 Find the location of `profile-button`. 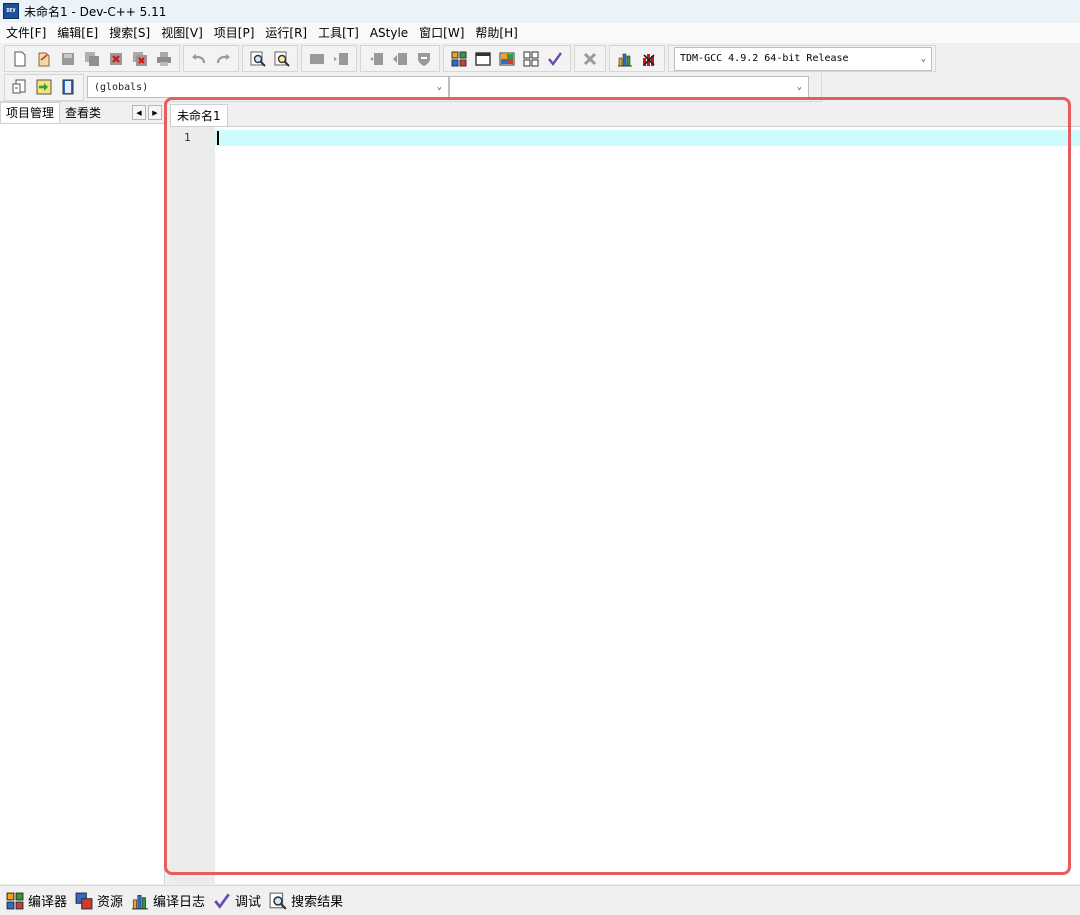

profile-button is located at coordinates (625, 59).